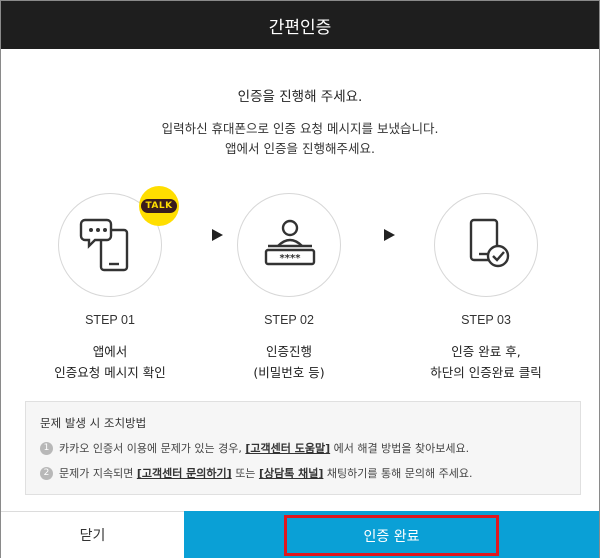 Image resolution: width=600 pixels, height=558 pixels. I want to click on step-1-text: 앱에서 인증요청 메시지 확인, so click(110, 362).